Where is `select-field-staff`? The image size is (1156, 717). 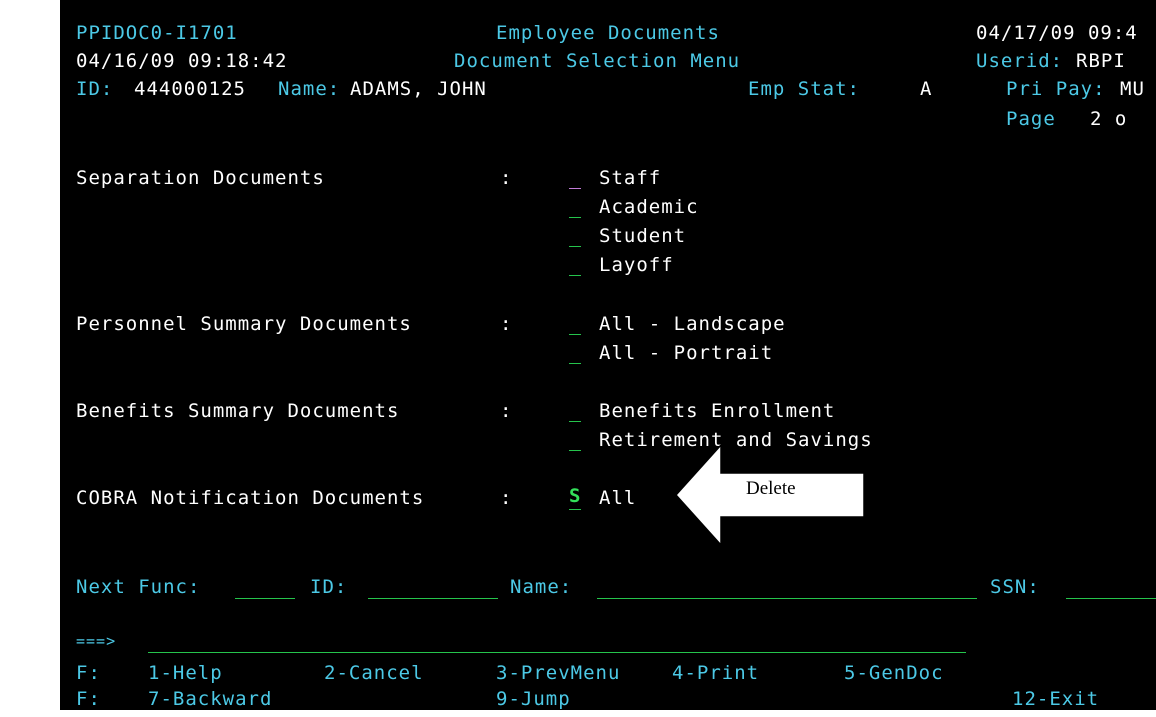 select-field-staff is located at coordinates (575, 188).